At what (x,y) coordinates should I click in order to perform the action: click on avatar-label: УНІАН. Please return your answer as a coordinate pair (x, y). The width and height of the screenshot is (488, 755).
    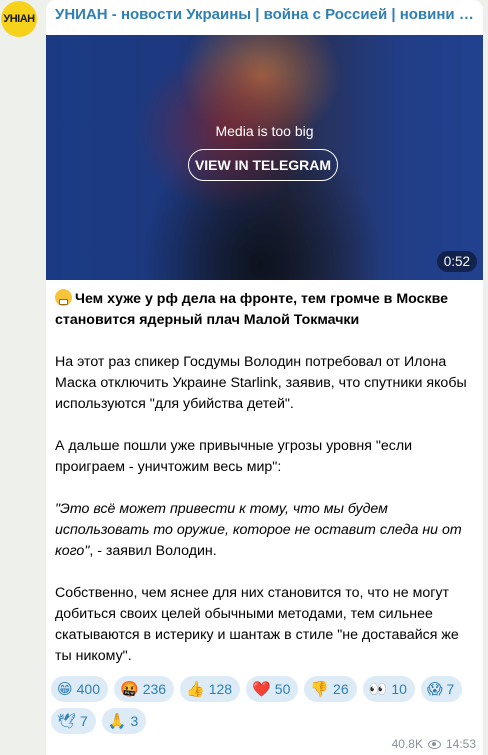
    Looking at the image, I should click on (19, 19).